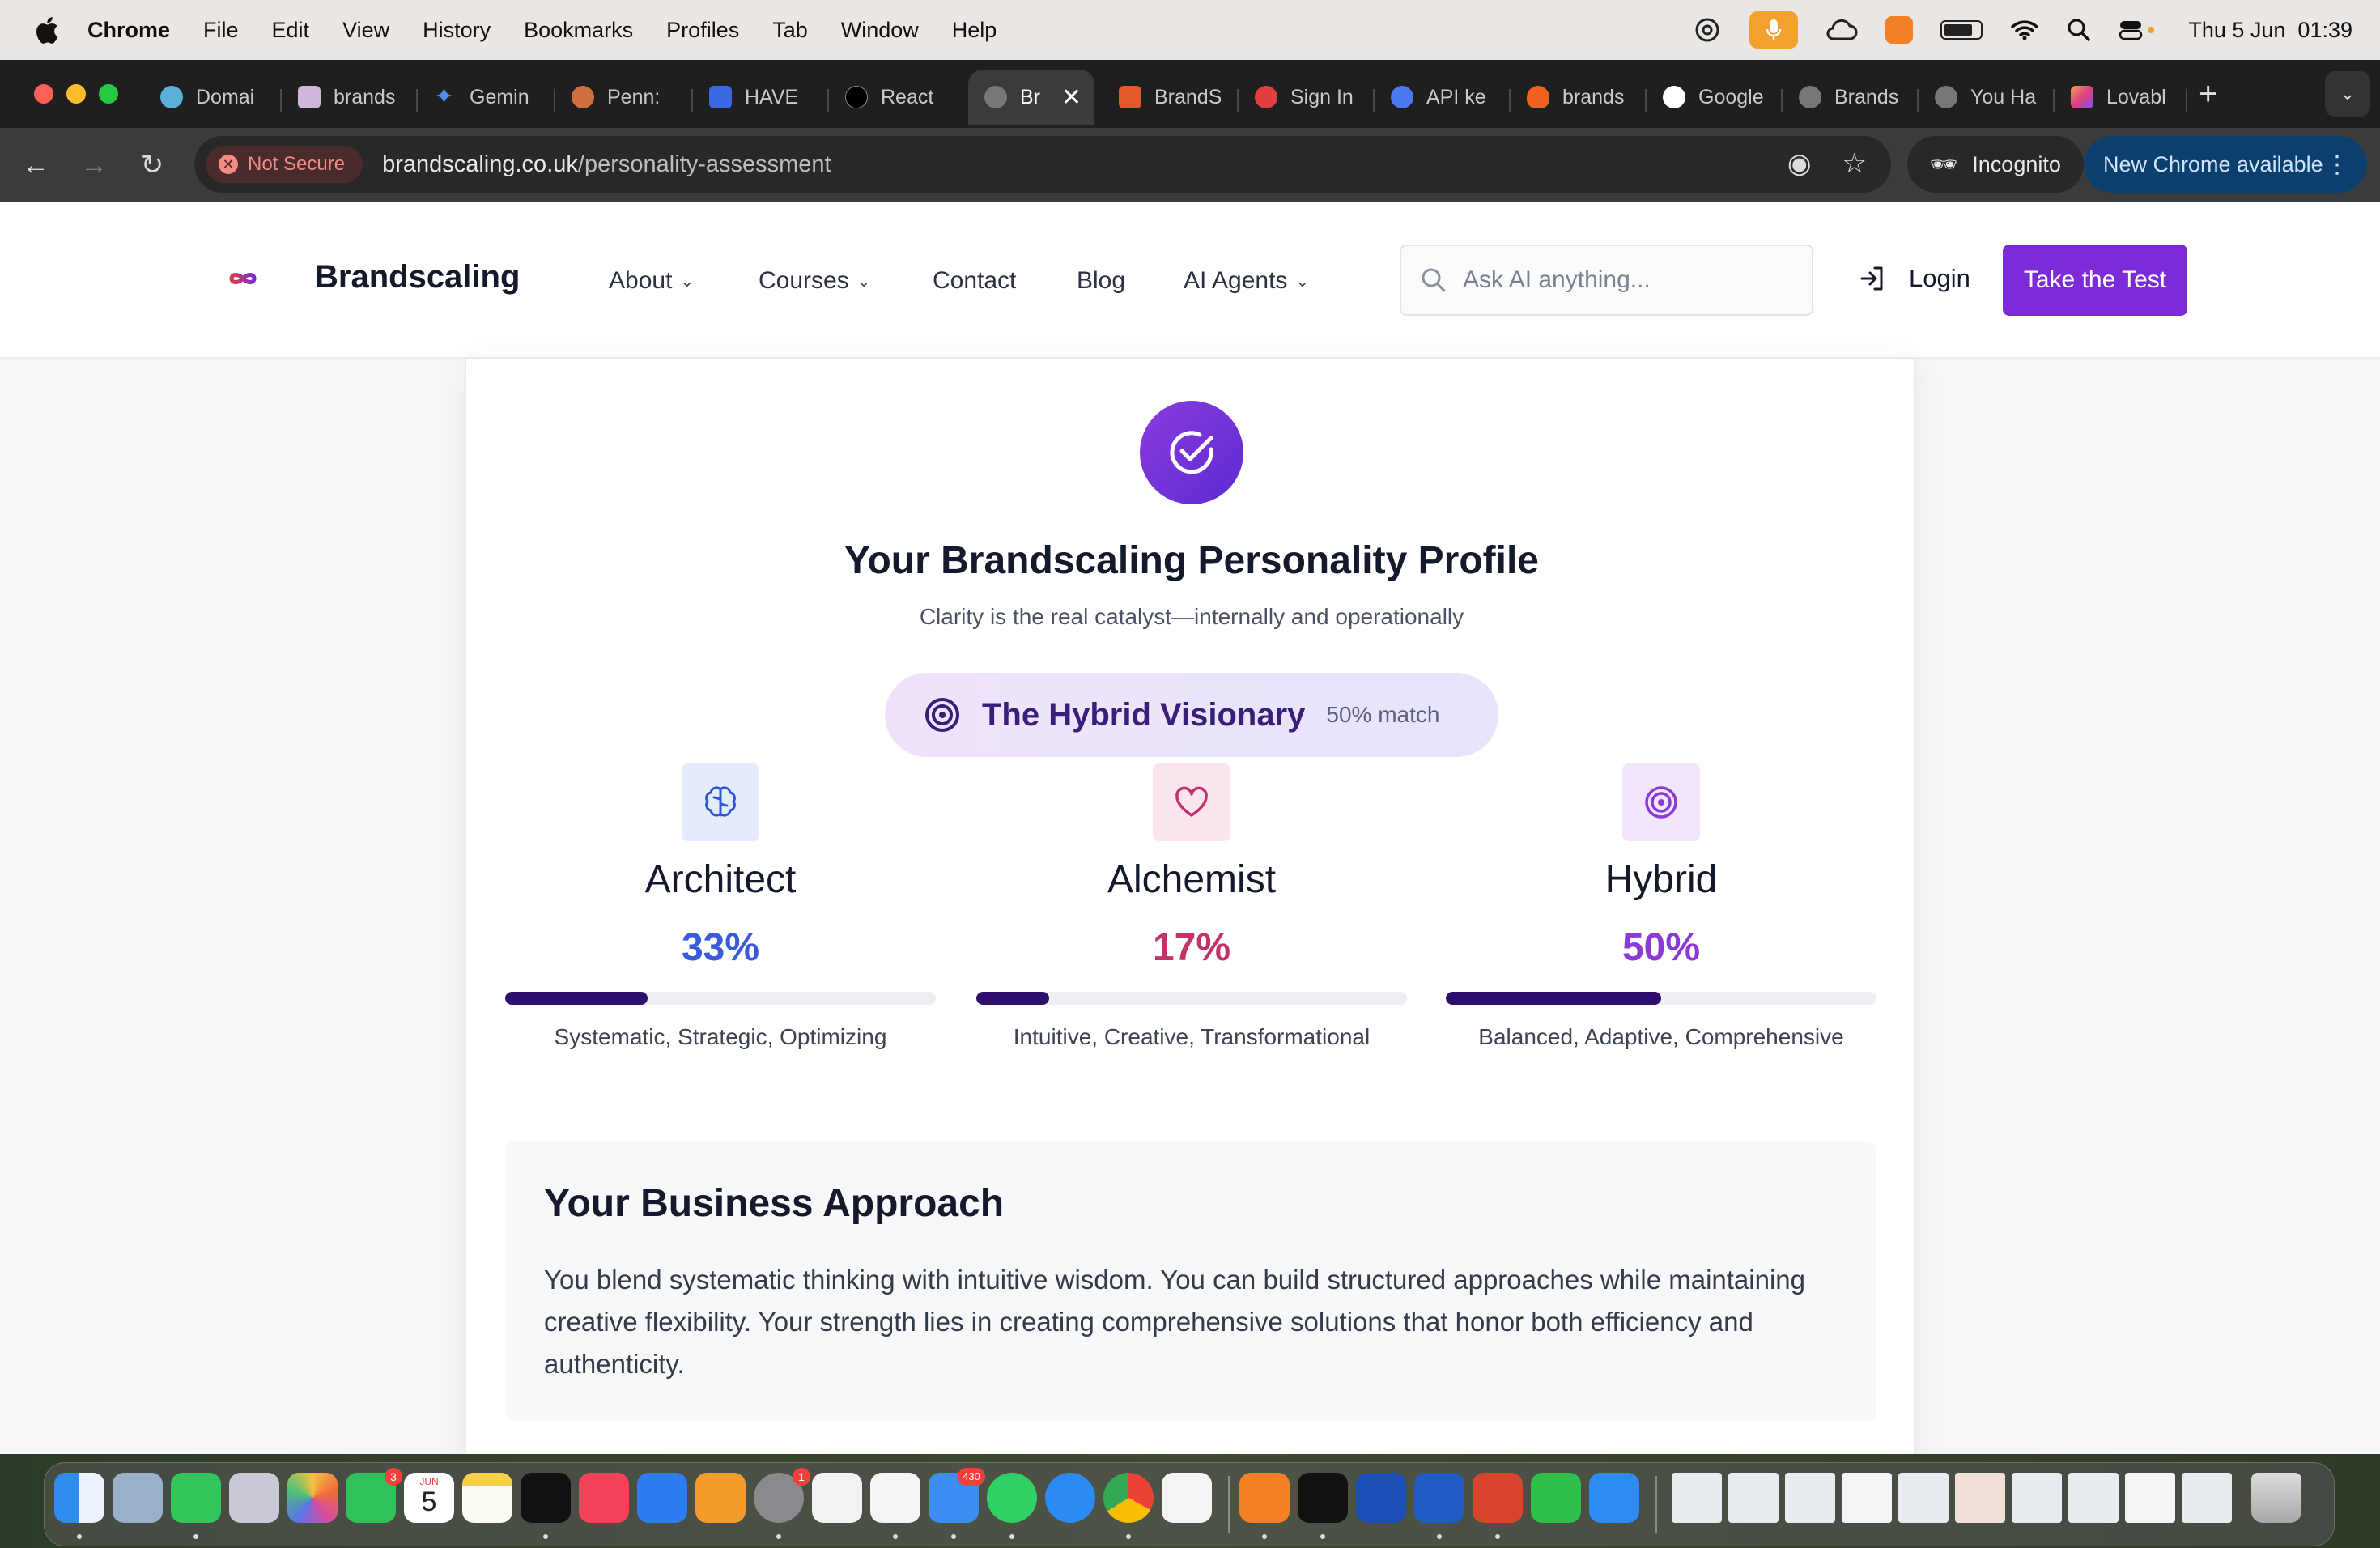  I want to click on back-arrow-icon: ←, so click(35, 166).